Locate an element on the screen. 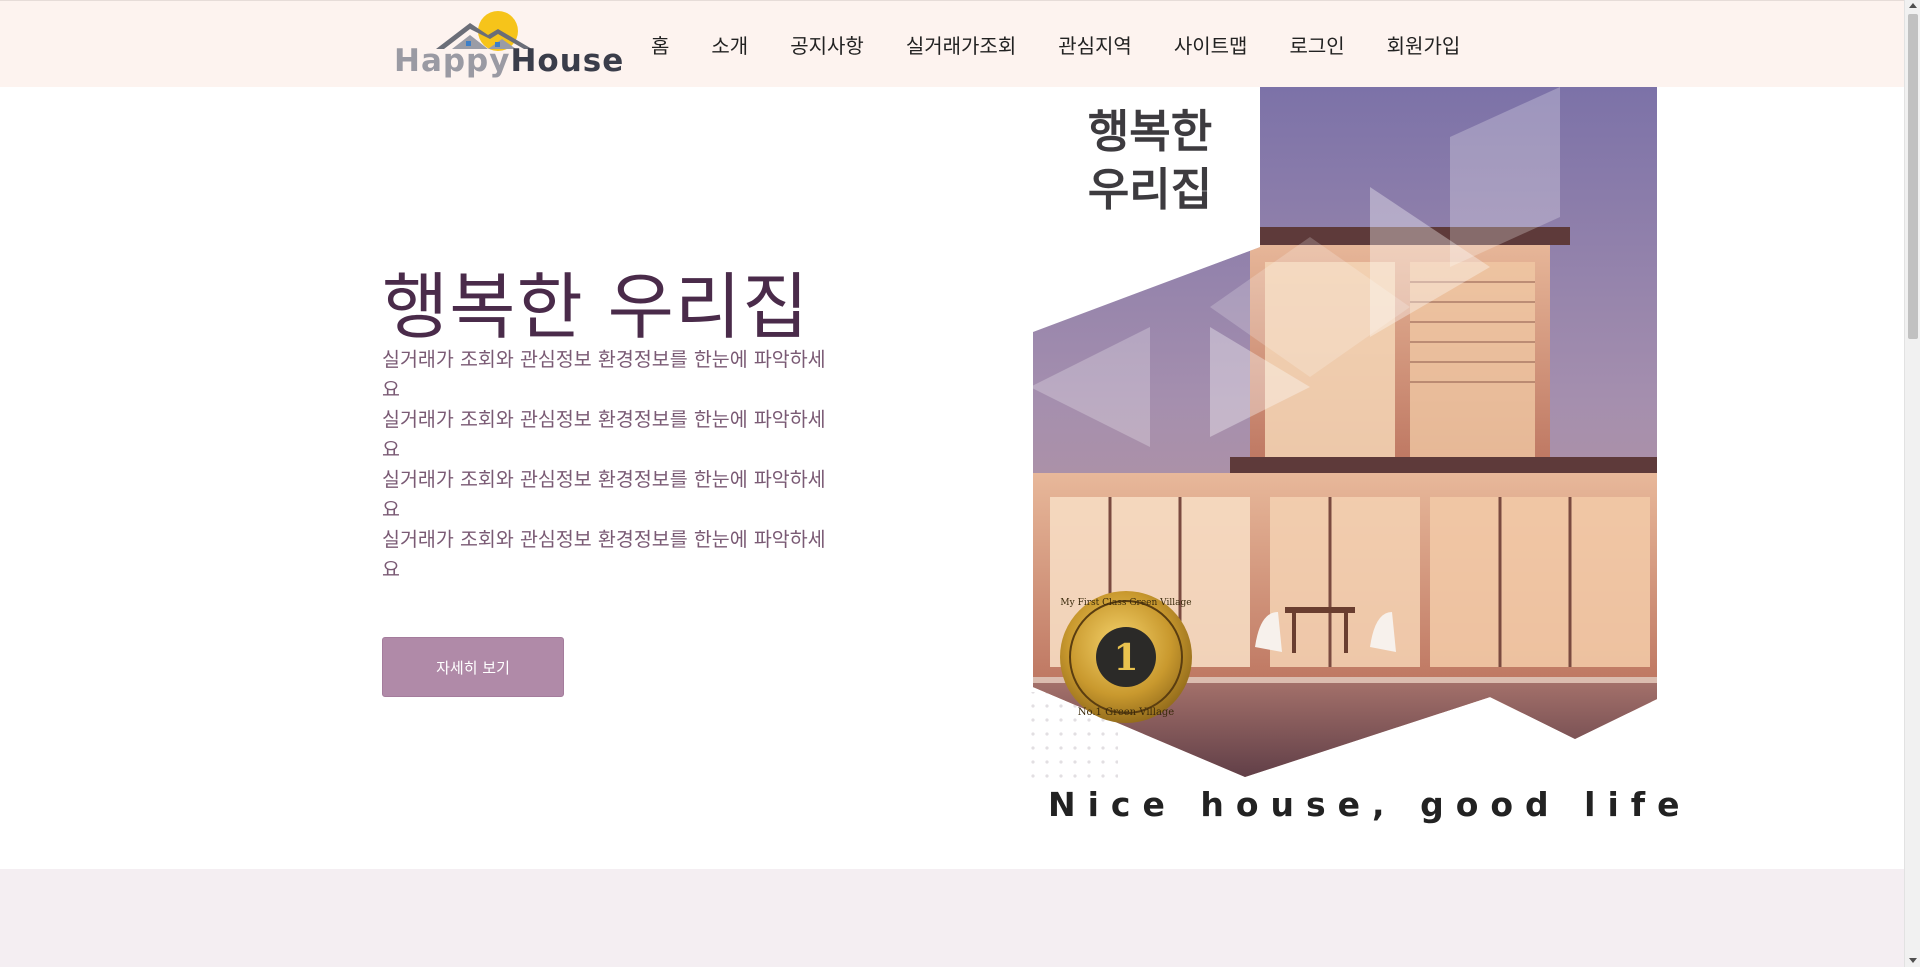 This screenshot has width=1920, height=967. scroll-down-arrow-icon is located at coordinates (1913, 960).